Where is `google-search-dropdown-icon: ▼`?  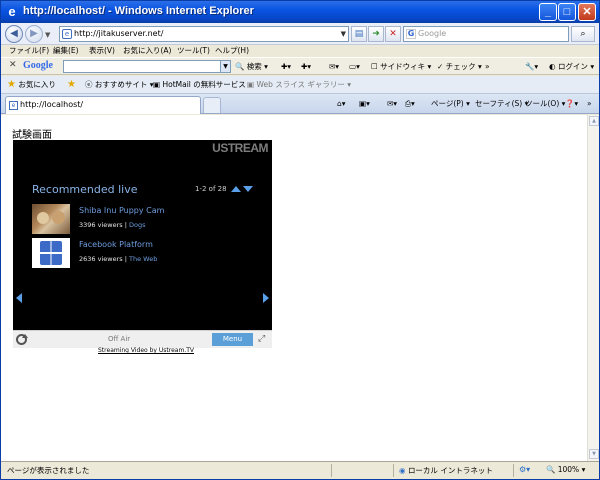 google-search-dropdown-icon: ▼ is located at coordinates (226, 66).